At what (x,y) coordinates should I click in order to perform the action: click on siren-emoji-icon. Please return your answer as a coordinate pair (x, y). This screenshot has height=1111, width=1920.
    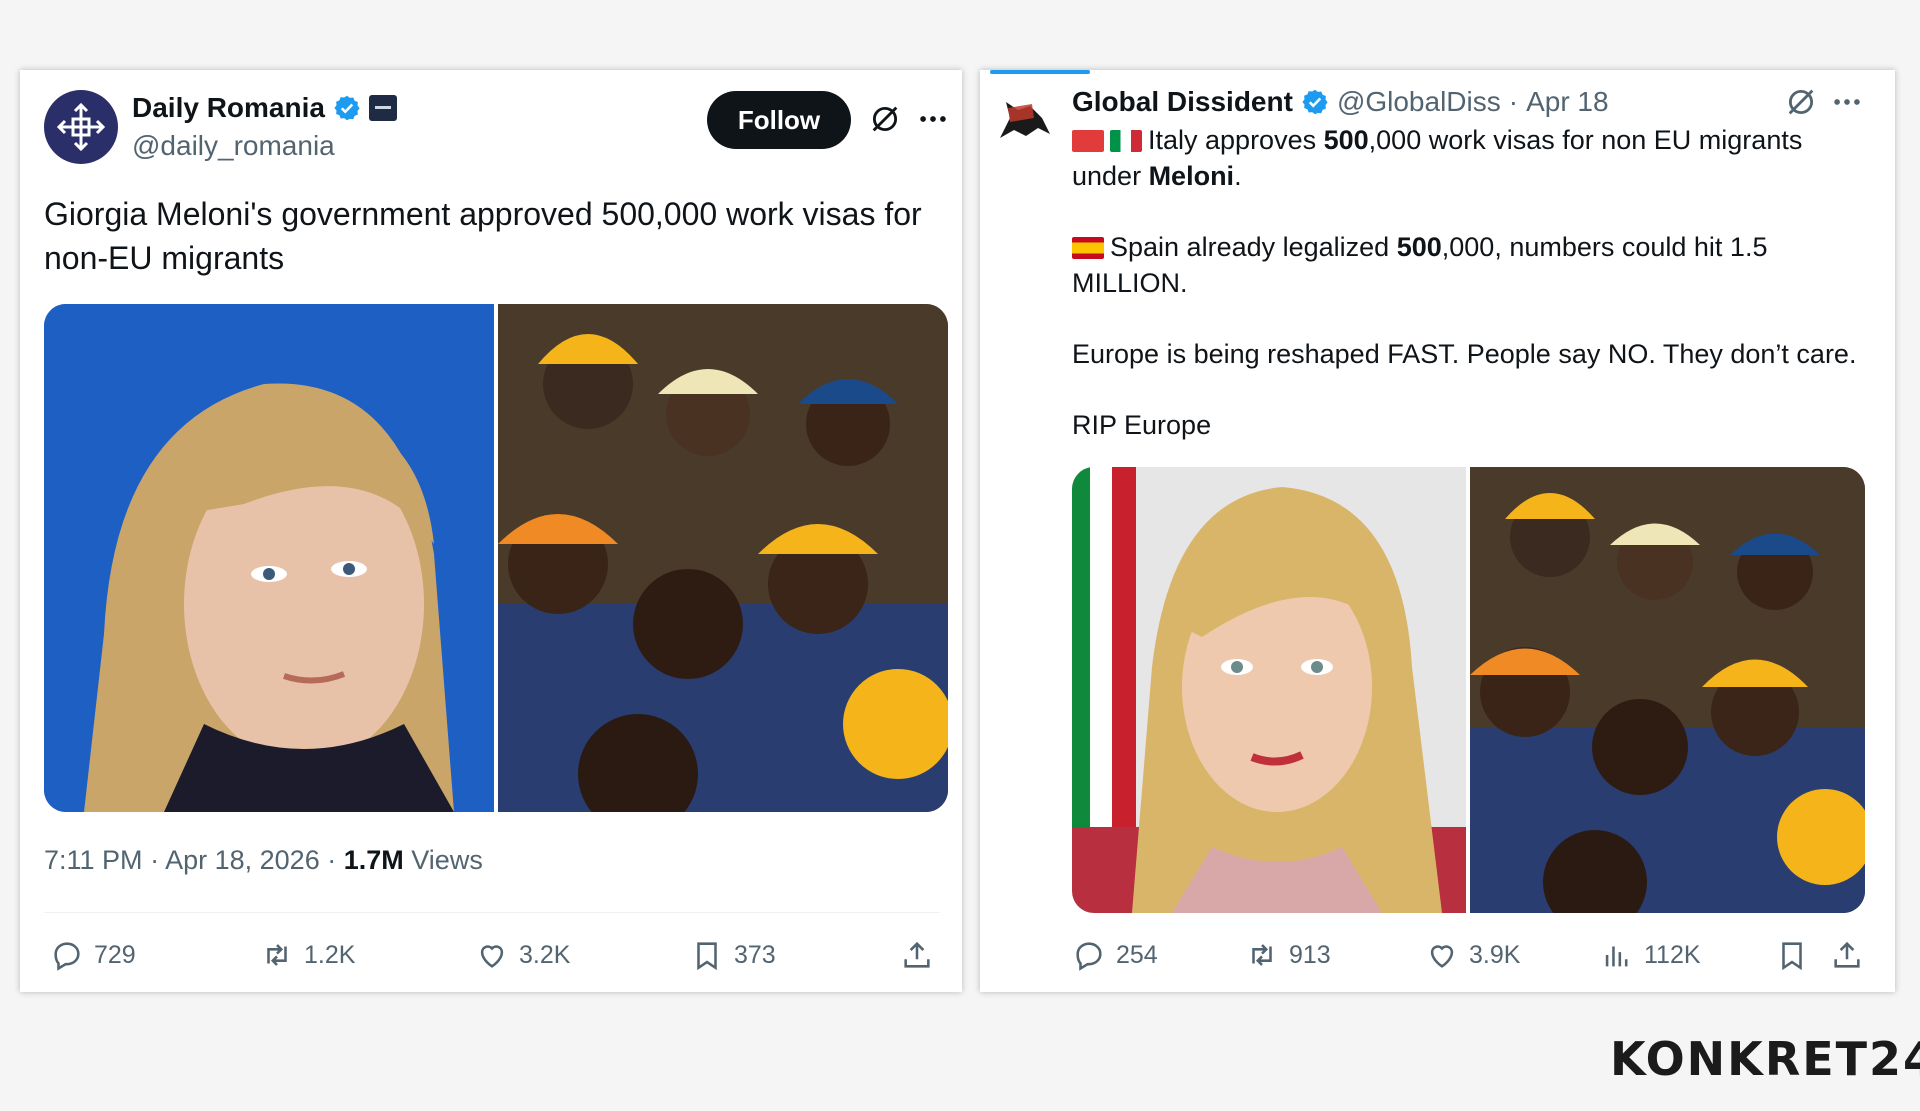
    Looking at the image, I should click on (1088, 141).